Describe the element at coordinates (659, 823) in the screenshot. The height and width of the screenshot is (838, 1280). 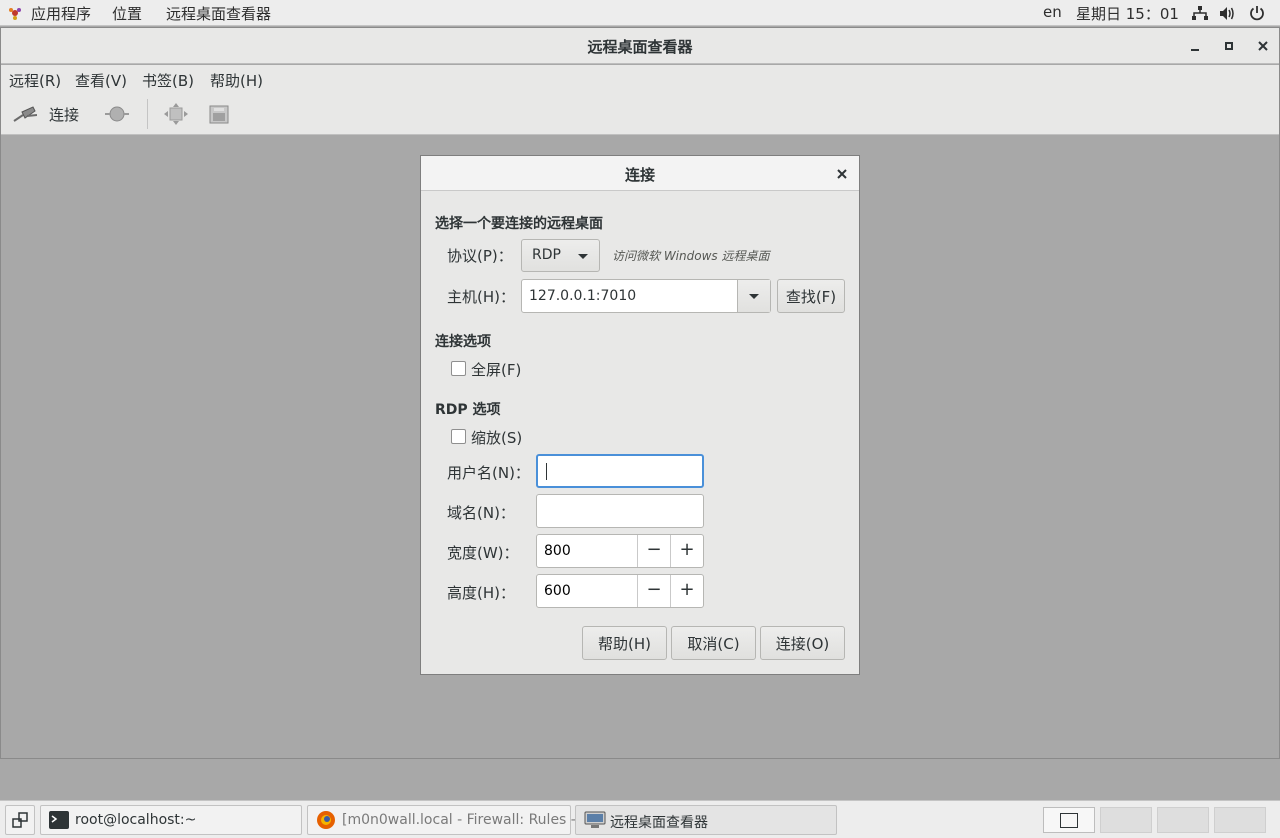
I see `taskbar-item-label: 远程桌面查看器` at that location.